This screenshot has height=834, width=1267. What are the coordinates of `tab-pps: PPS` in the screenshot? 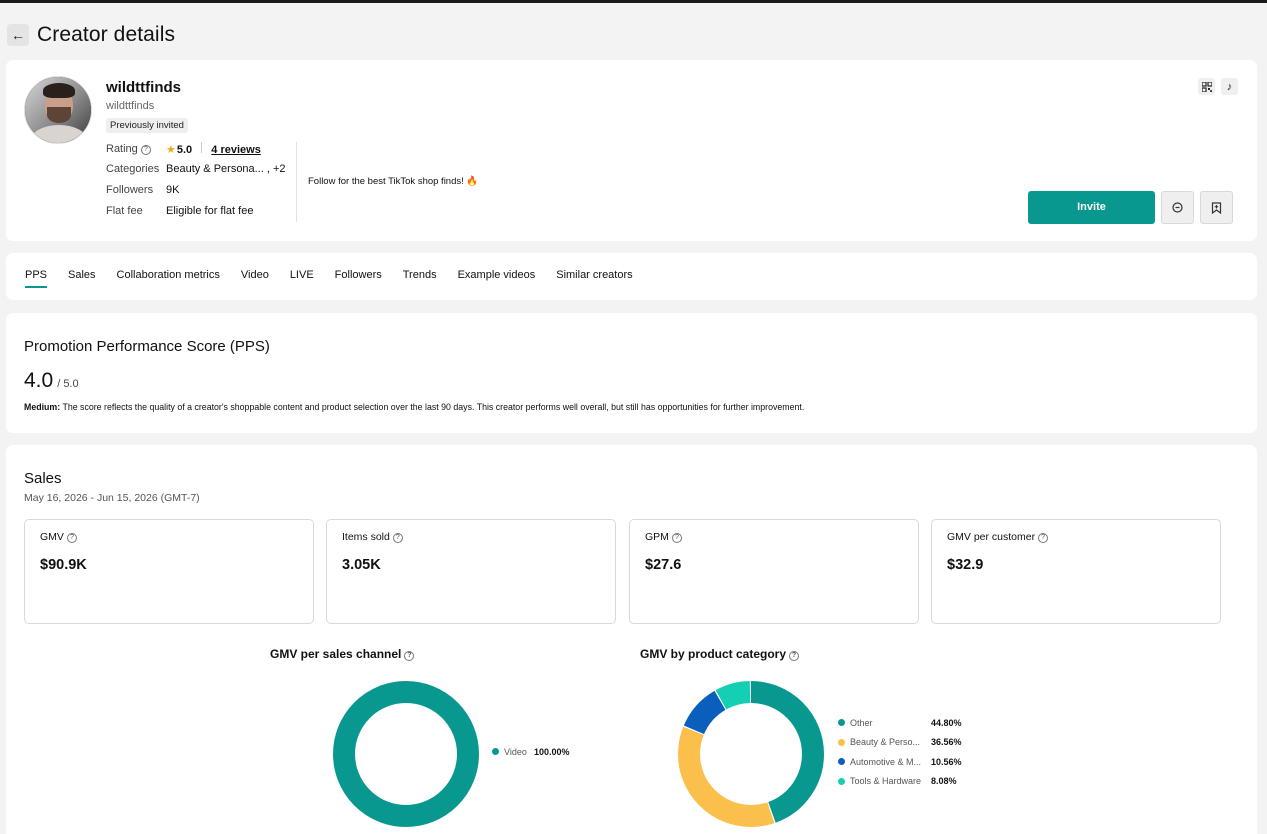 It's located at (36, 276).